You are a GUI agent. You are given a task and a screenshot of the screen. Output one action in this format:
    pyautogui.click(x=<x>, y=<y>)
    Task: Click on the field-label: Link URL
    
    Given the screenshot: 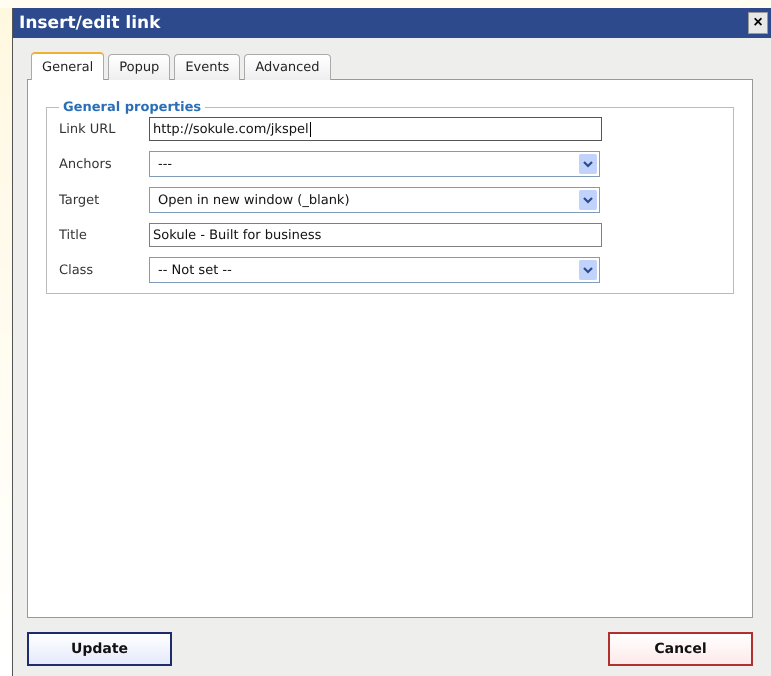 What is the action you would take?
    pyautogui.click(x=88, y=129)
    